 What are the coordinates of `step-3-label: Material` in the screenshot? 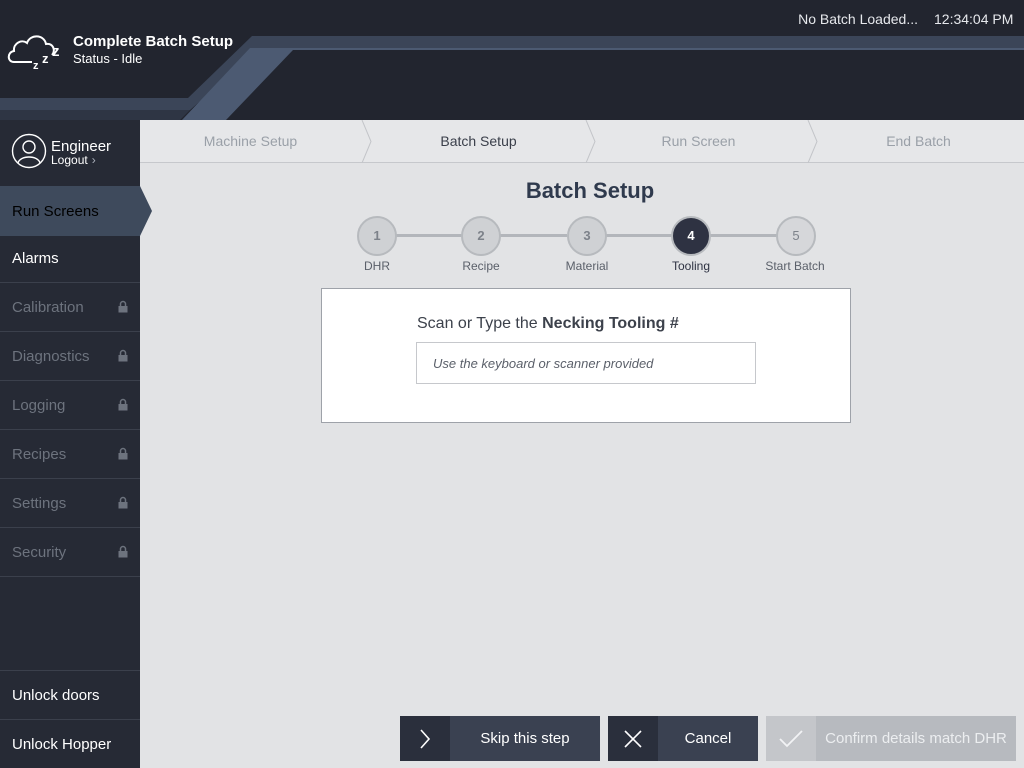 It's located at (587, 266).